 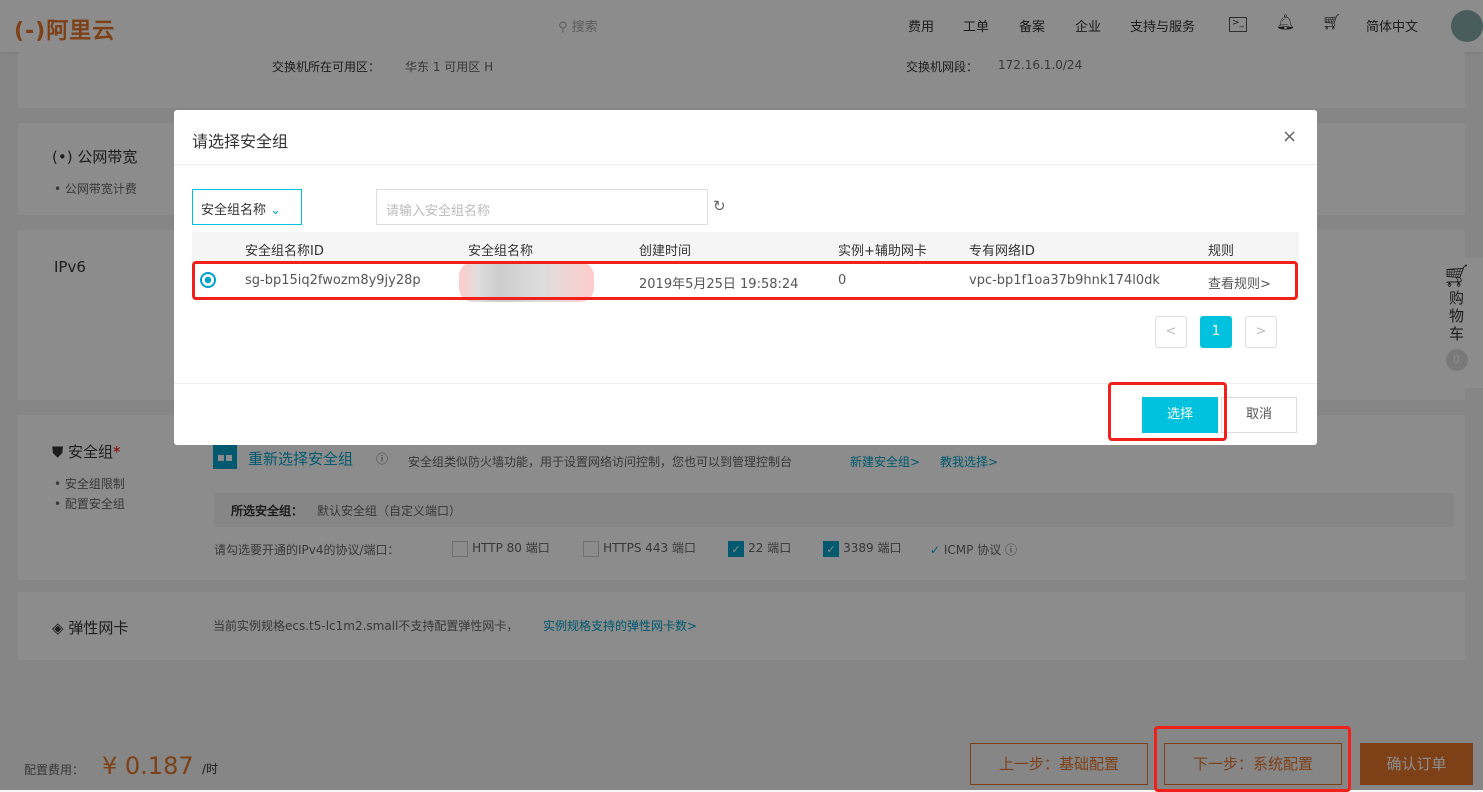 What do you see at coordinates (542, 207) in the screenshot?
I see `search-name-input: 请输入安全组名称` at bounding box center [542, 207].